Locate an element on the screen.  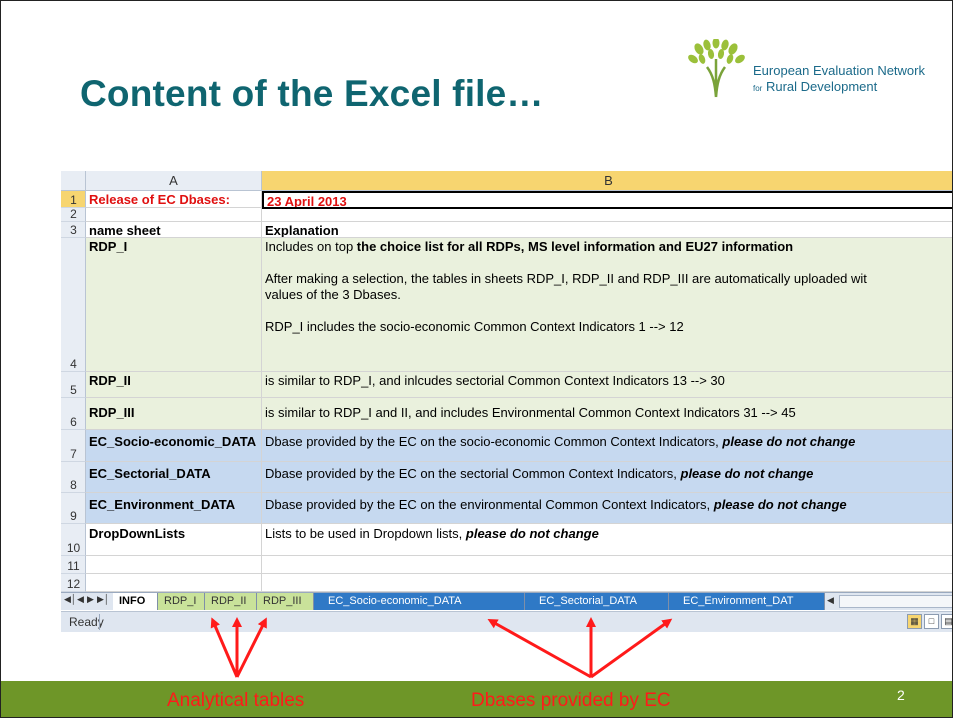
annotation-arrows is located at coordinates (441, 648).